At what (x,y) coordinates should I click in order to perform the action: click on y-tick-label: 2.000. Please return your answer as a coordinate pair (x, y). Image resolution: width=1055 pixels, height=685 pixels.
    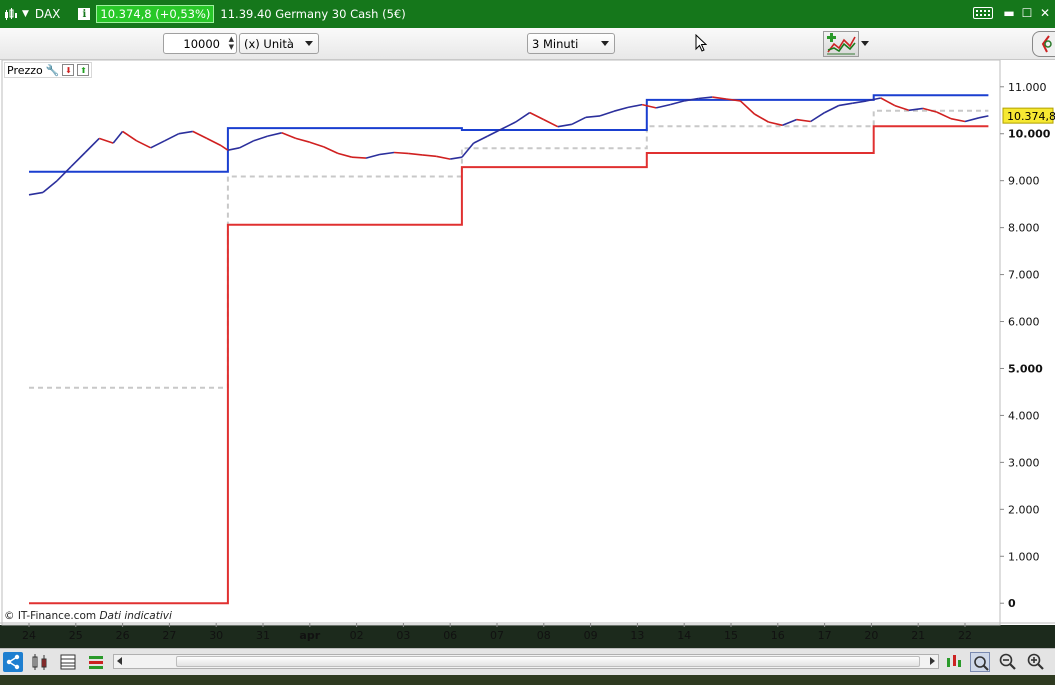
    Looking at the image, I should click on (1024, 509).